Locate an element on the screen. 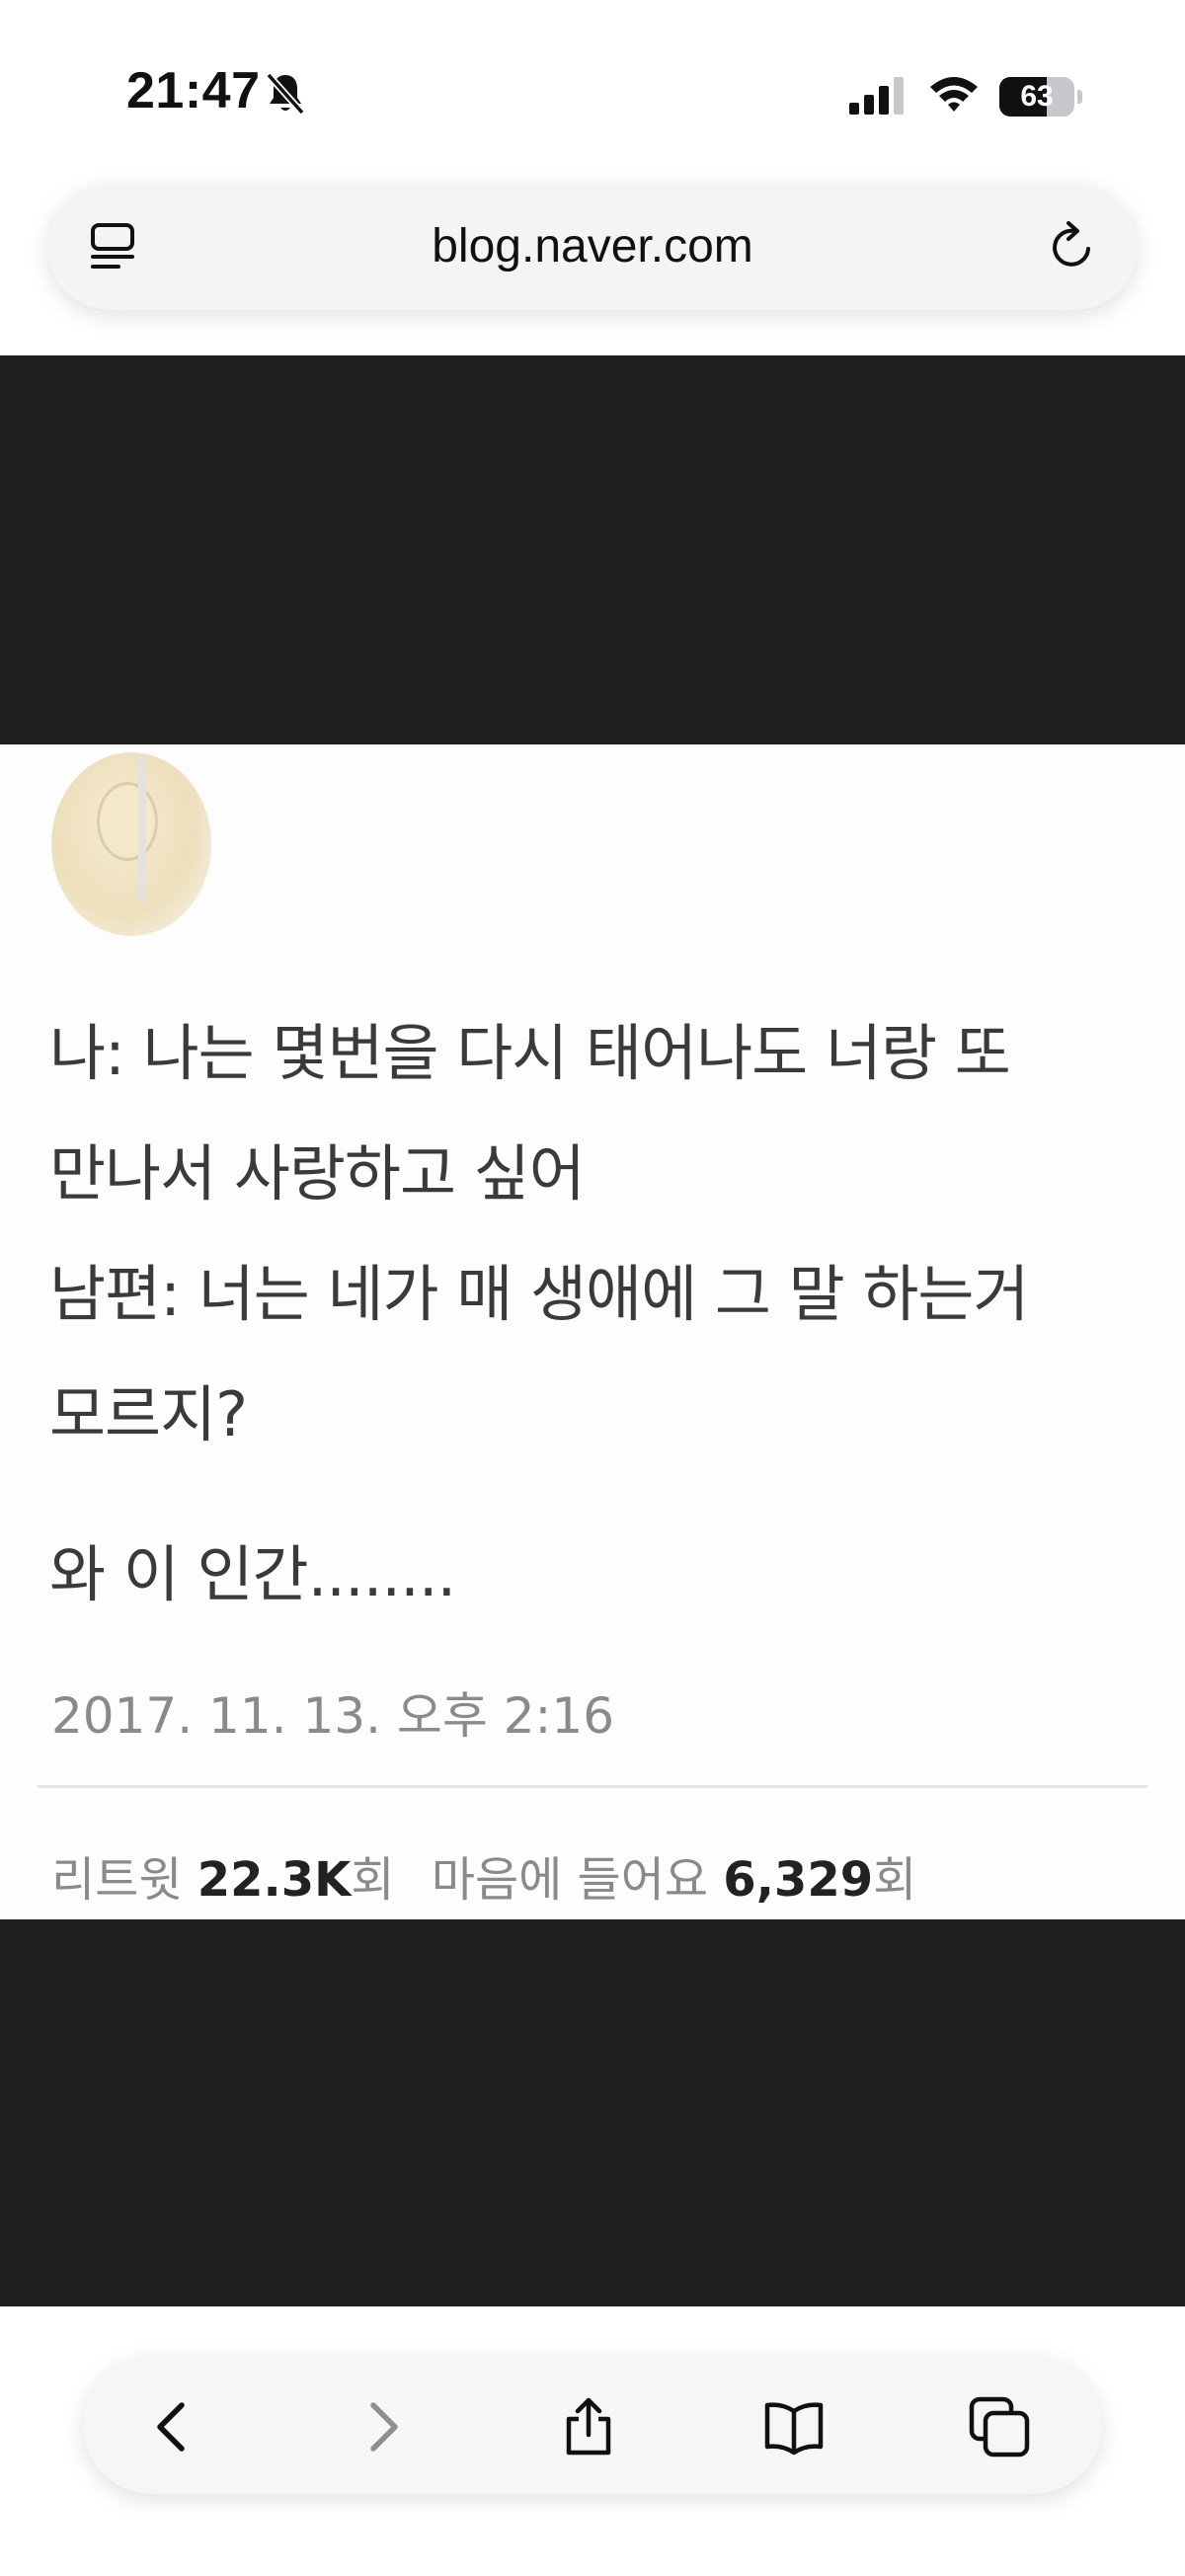 The image size is (1185, 2576). like-count: 6,329 is located at coordinates (799, 1880).